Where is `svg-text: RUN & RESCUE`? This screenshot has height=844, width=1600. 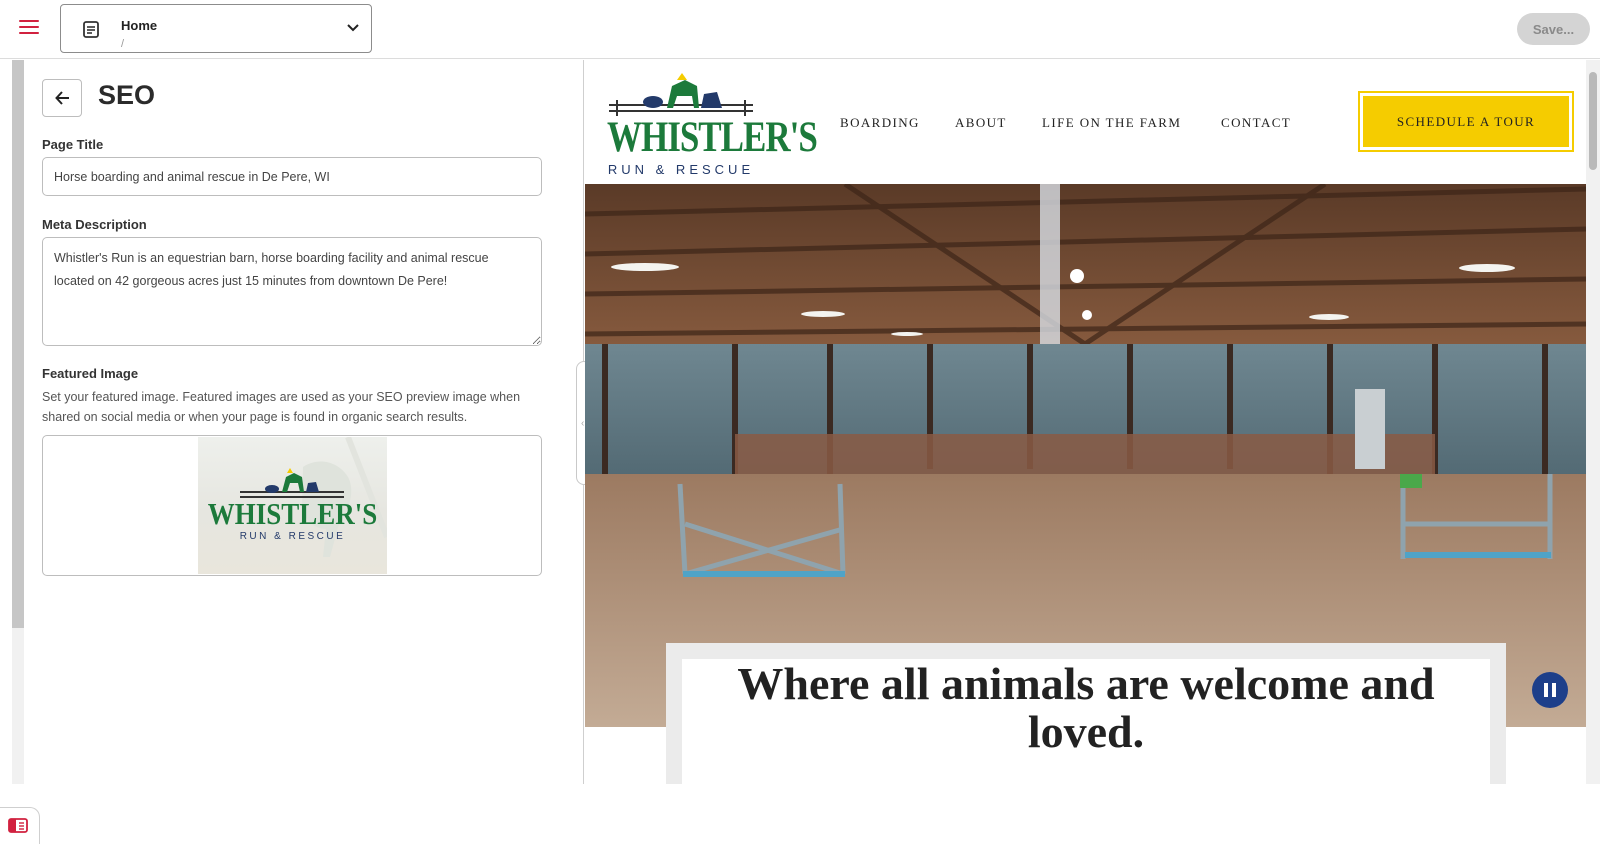
svg-text: RUN & RESCUE is located at coordinates (293, 536).